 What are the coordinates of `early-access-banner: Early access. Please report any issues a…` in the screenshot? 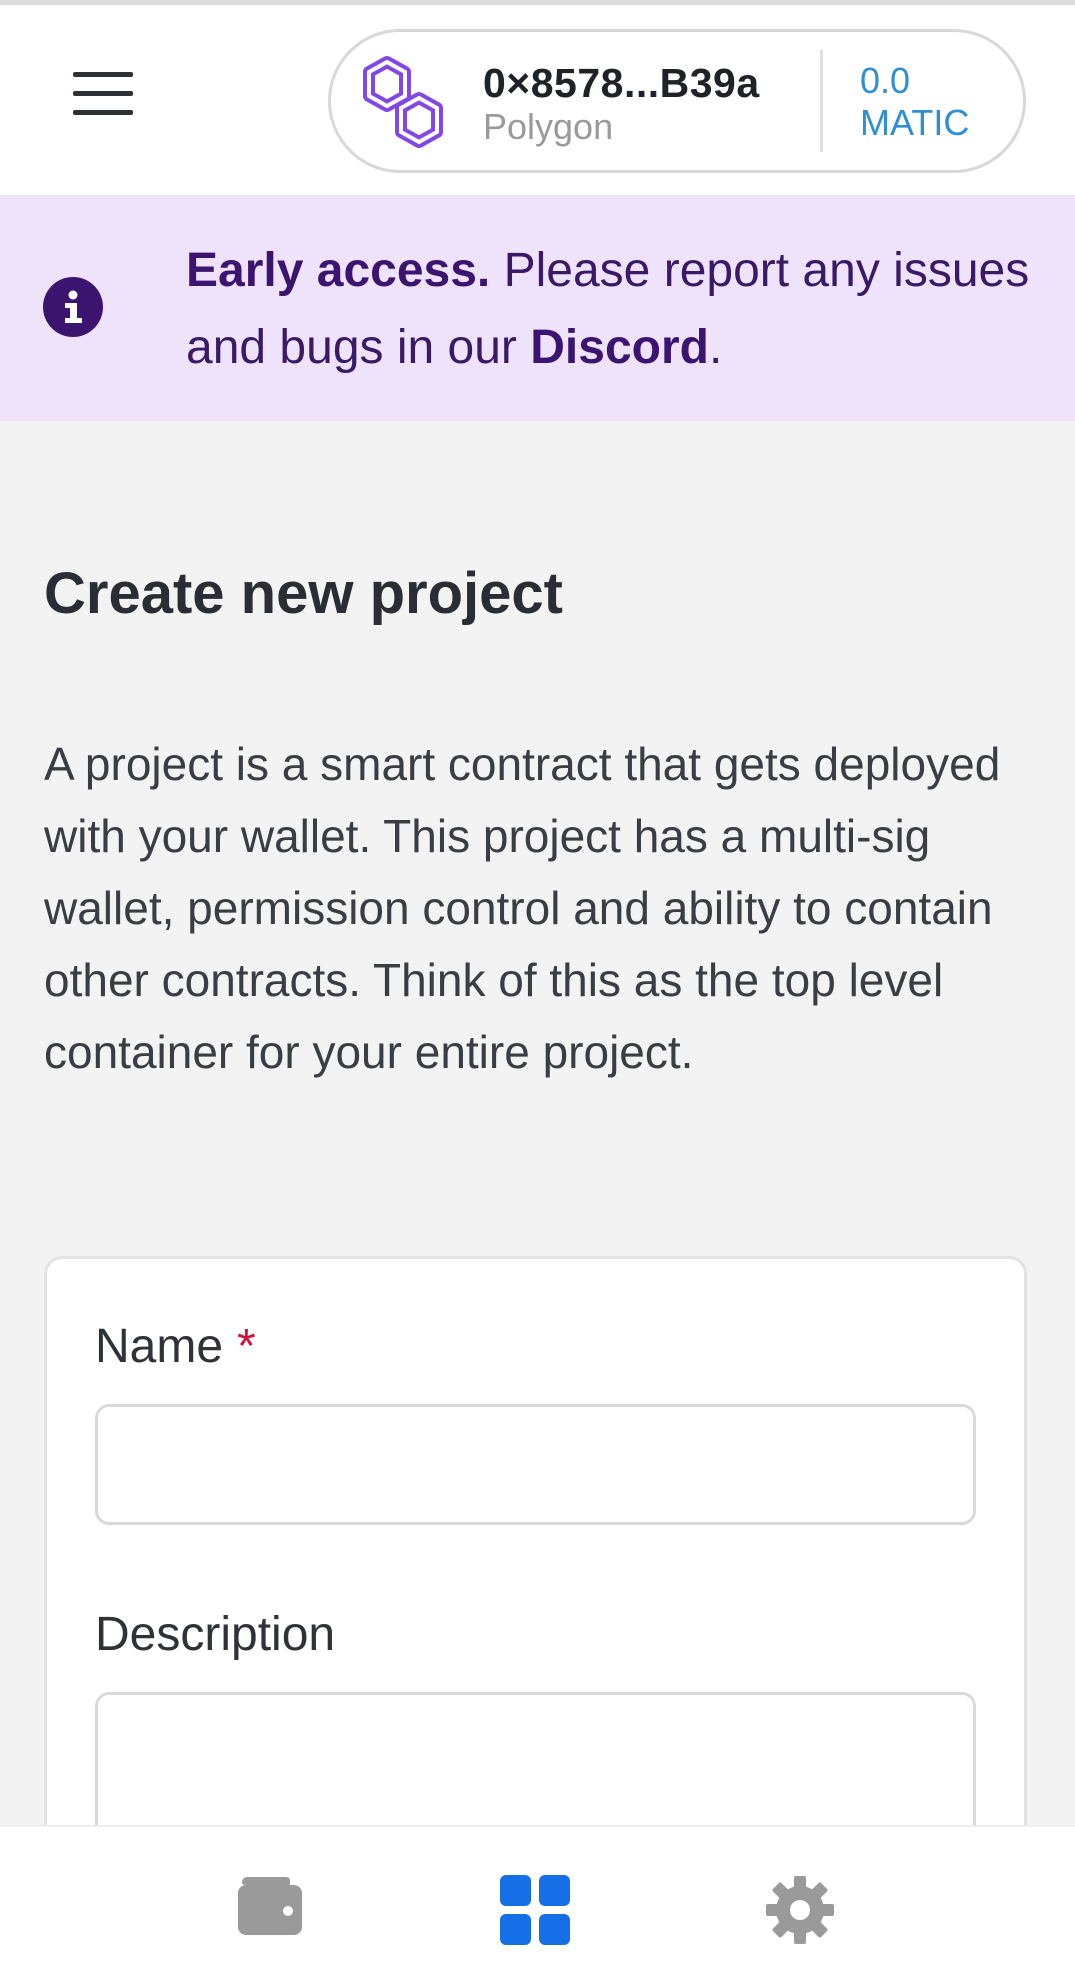 It's located at (537, 308).